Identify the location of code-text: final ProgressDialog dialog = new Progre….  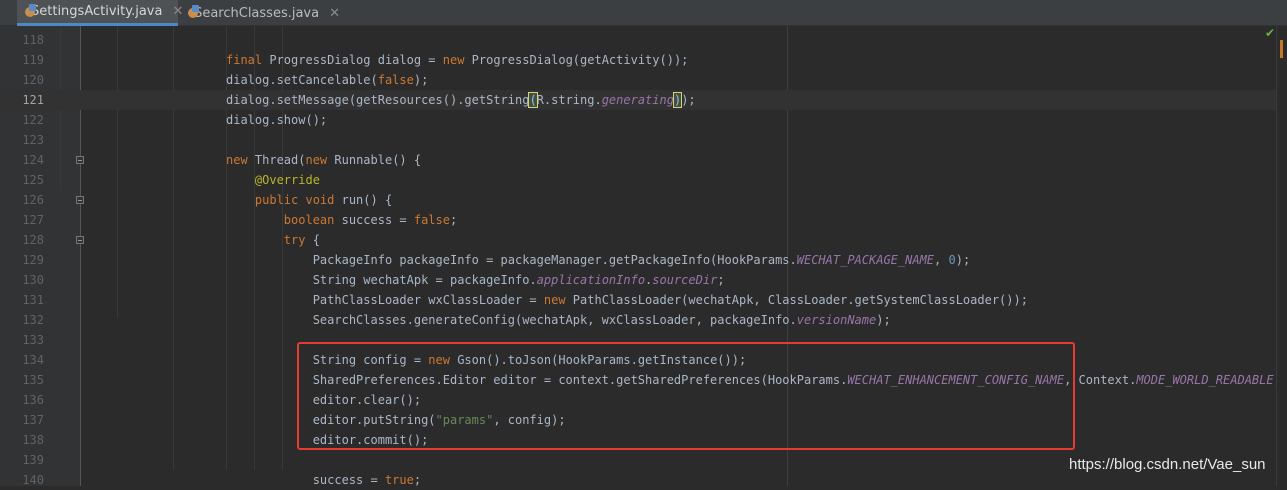
(457, 60).